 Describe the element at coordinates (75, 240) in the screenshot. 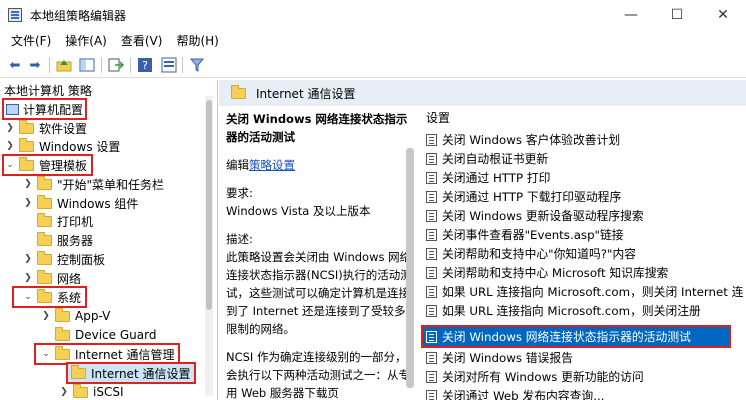

I see `tree-item-label: 服务器` at that location.